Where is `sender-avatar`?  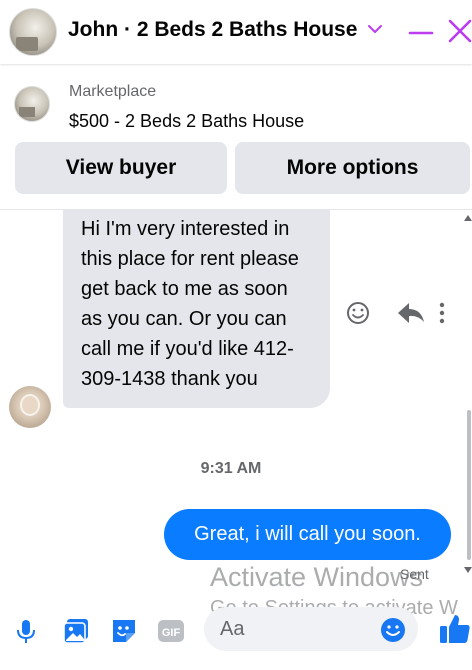
sender-avatar is located at coordinates (30, 407).